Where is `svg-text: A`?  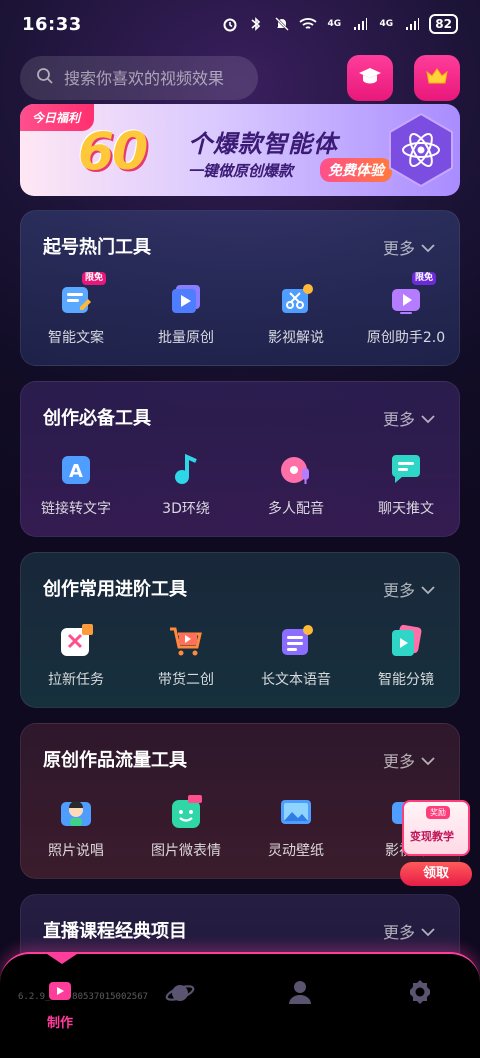 svg-text: A is located at coordinates (76, 471).